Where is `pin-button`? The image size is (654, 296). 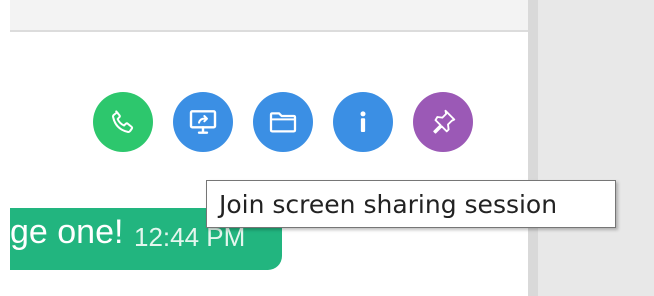 pin-button is located at coordinates (443, 122).